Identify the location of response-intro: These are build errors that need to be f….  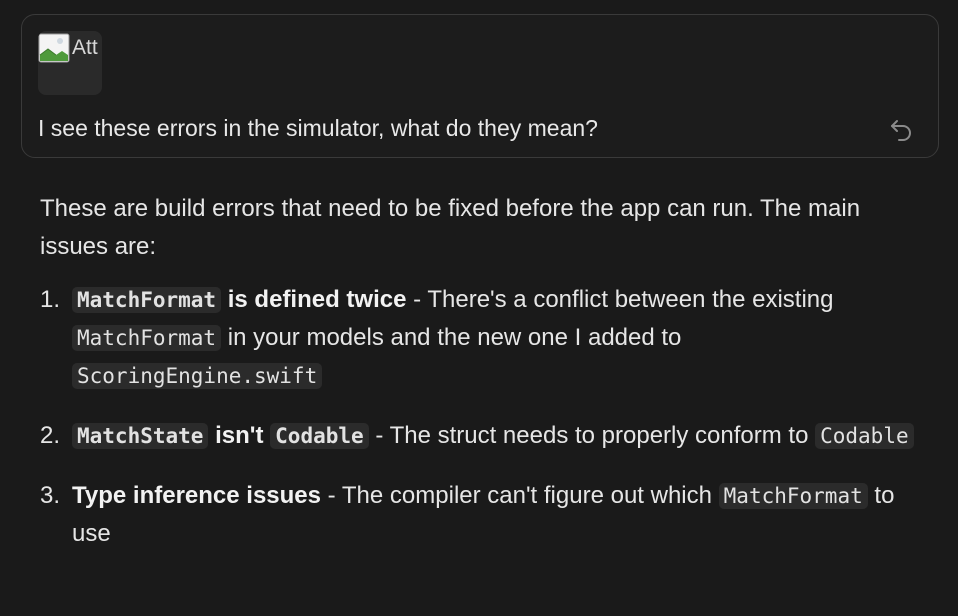
(450, 227).